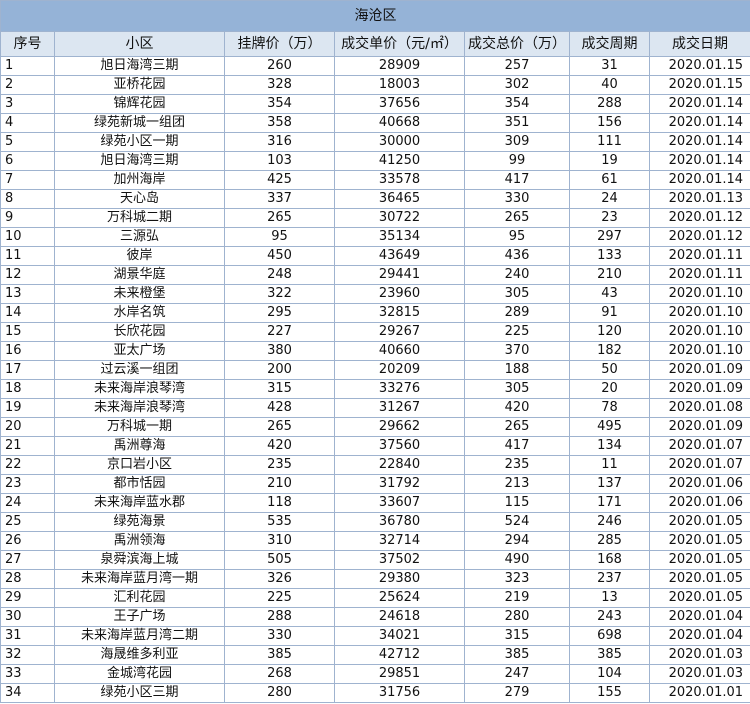 The image size is (750, 704). I want to click on cell-index: 29, so click(27, 598).